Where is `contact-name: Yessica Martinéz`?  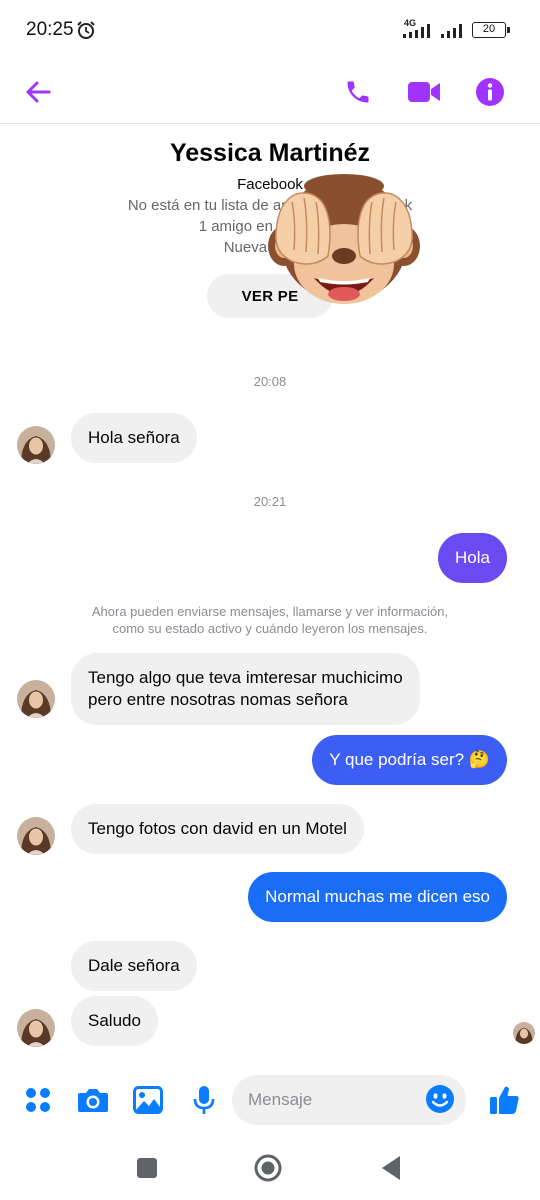
contact-name: Yessica Martinéz is located at coordinates (270, 153).